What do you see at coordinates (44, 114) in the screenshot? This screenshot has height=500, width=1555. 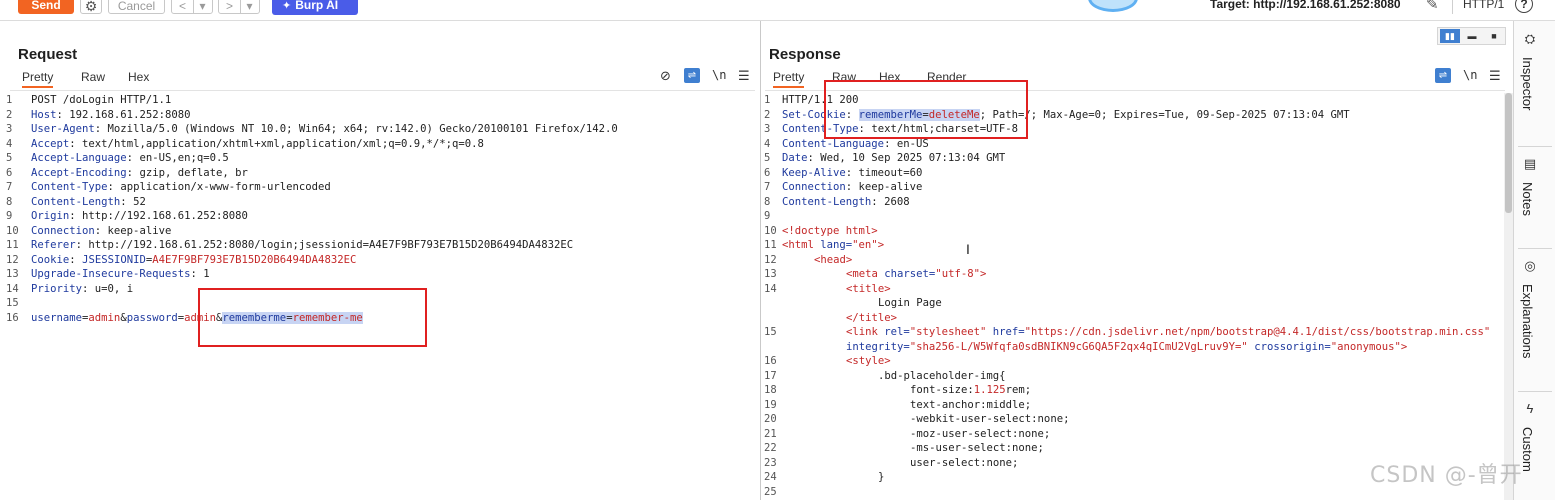 I see `header-key: Host` at bounding box center [44, 114].